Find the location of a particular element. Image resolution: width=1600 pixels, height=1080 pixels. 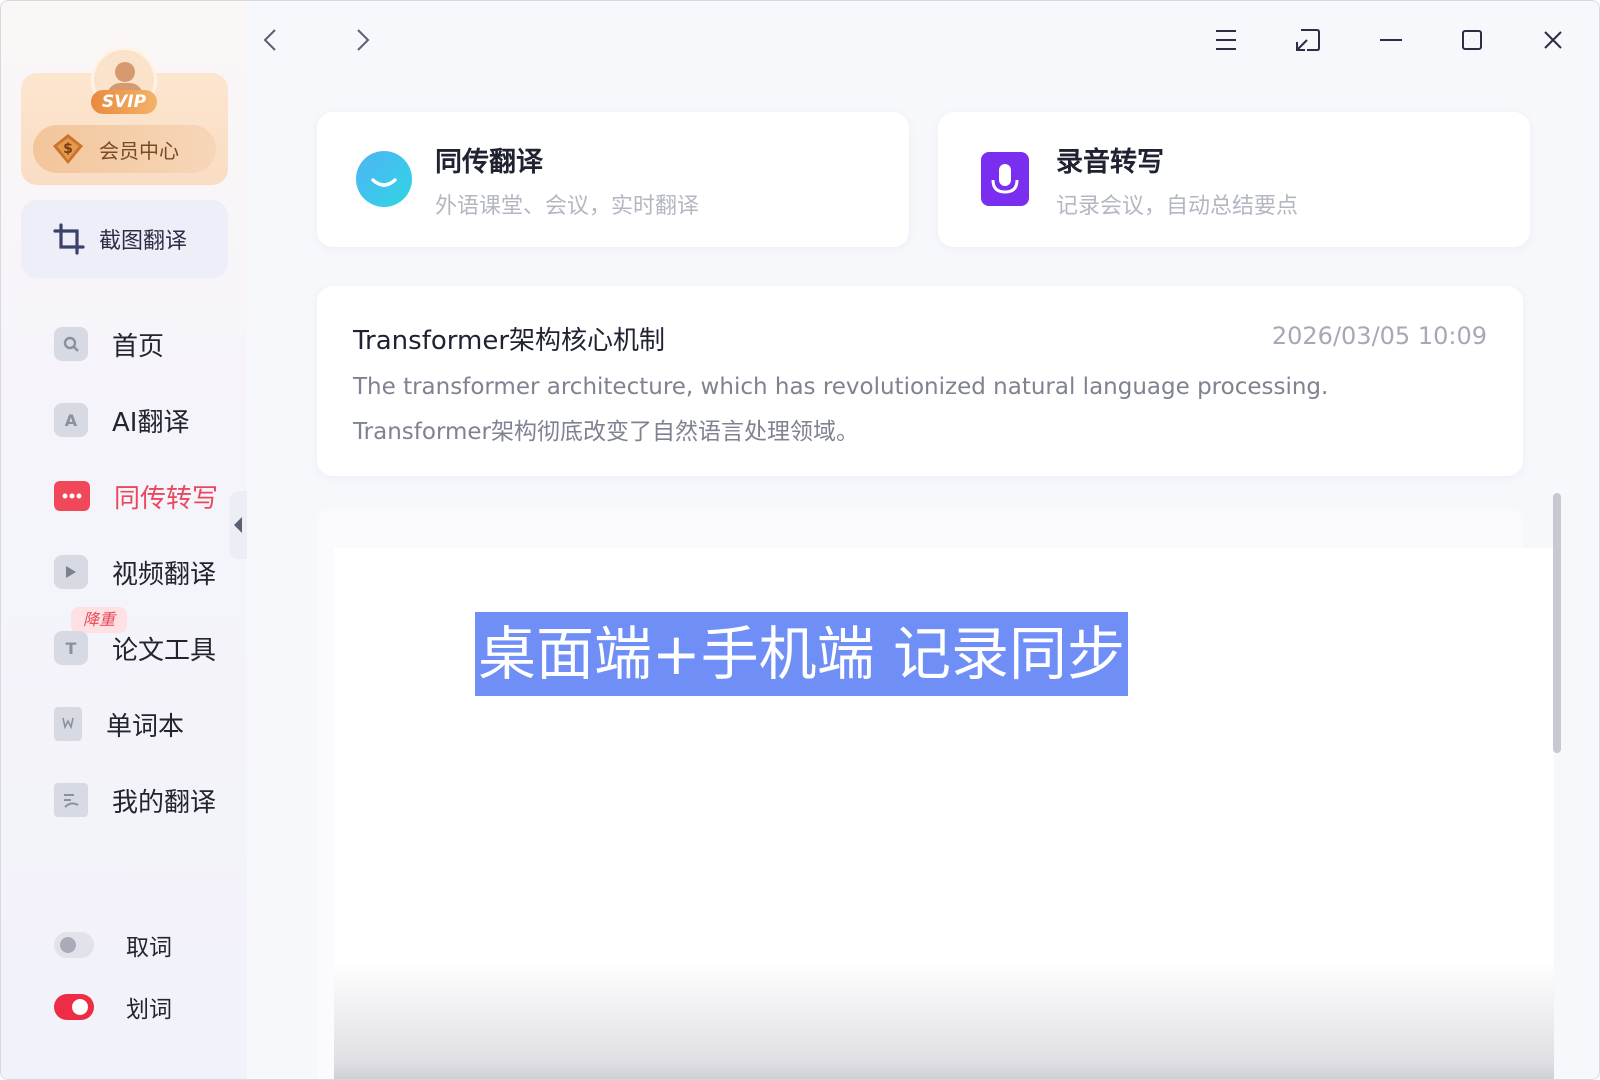

document-icon is located at coordinates (71, 800).